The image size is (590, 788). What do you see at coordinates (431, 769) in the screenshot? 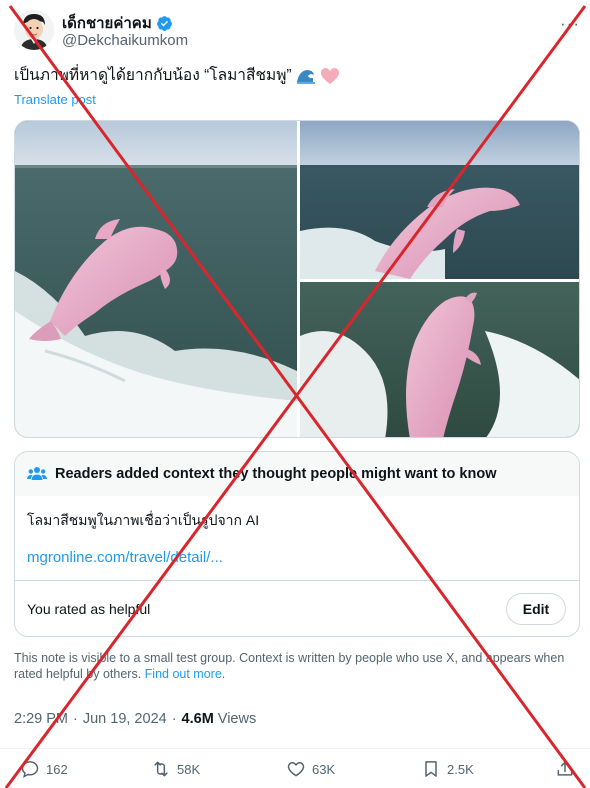
I see `bookmark-icon` at bounding box center [431, 769].